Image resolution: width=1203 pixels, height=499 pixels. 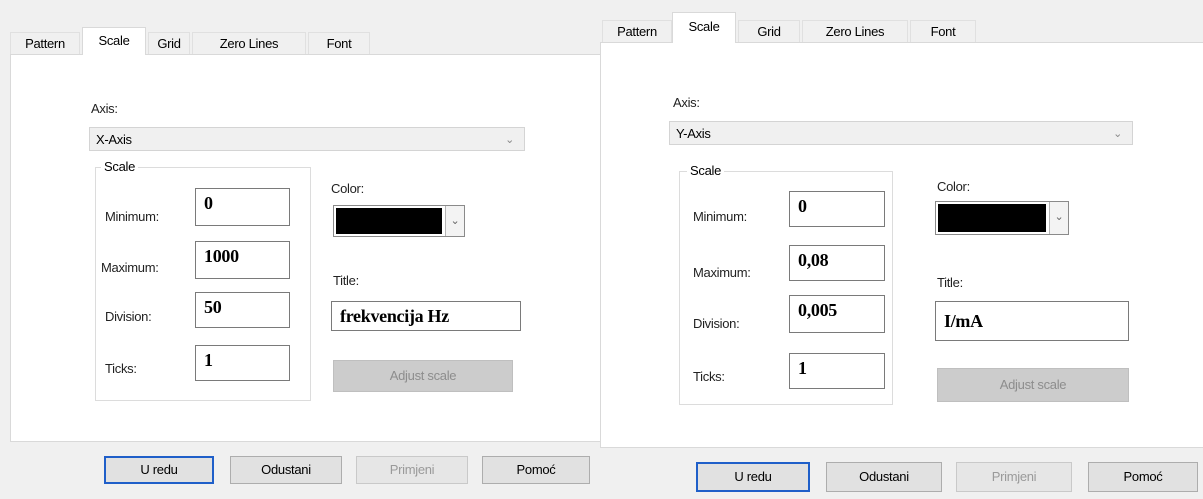 I want to click on title-field: frekvencija Hz, so click(x=426, y=316).